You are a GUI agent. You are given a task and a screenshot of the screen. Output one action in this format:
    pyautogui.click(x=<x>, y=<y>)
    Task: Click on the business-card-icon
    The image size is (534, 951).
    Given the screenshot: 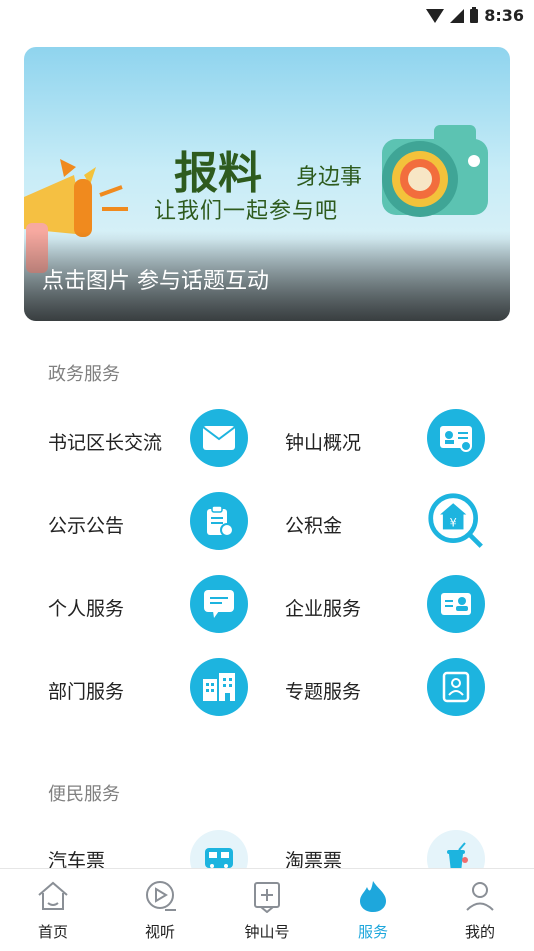 What is the action you would take?
    pyautogui.click(x=456, y=604)
    